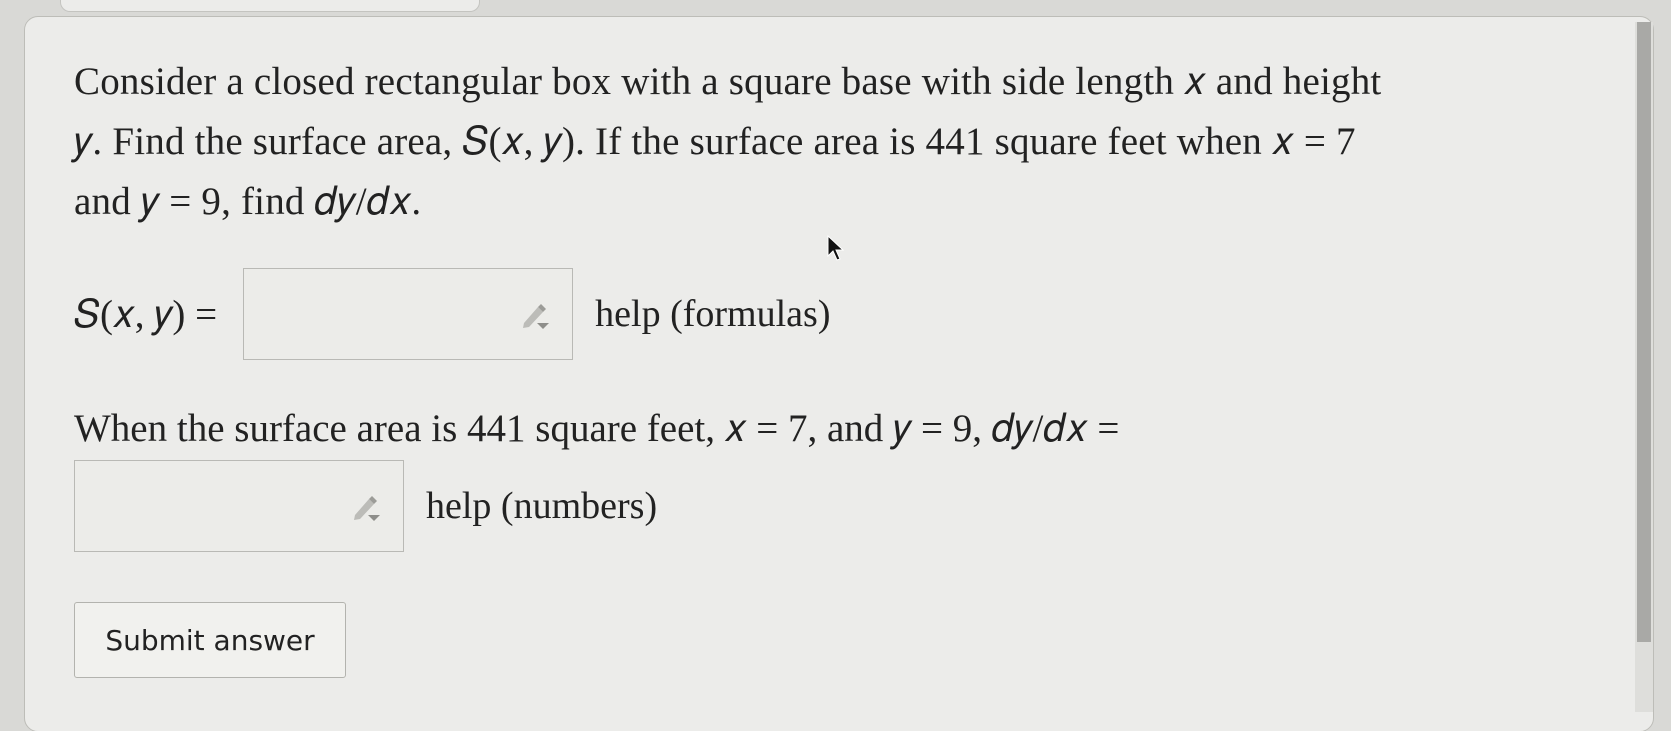 This screenshot has width=1671, height=731. I want to click on scrollbar-thumb, so click(1644, 332).